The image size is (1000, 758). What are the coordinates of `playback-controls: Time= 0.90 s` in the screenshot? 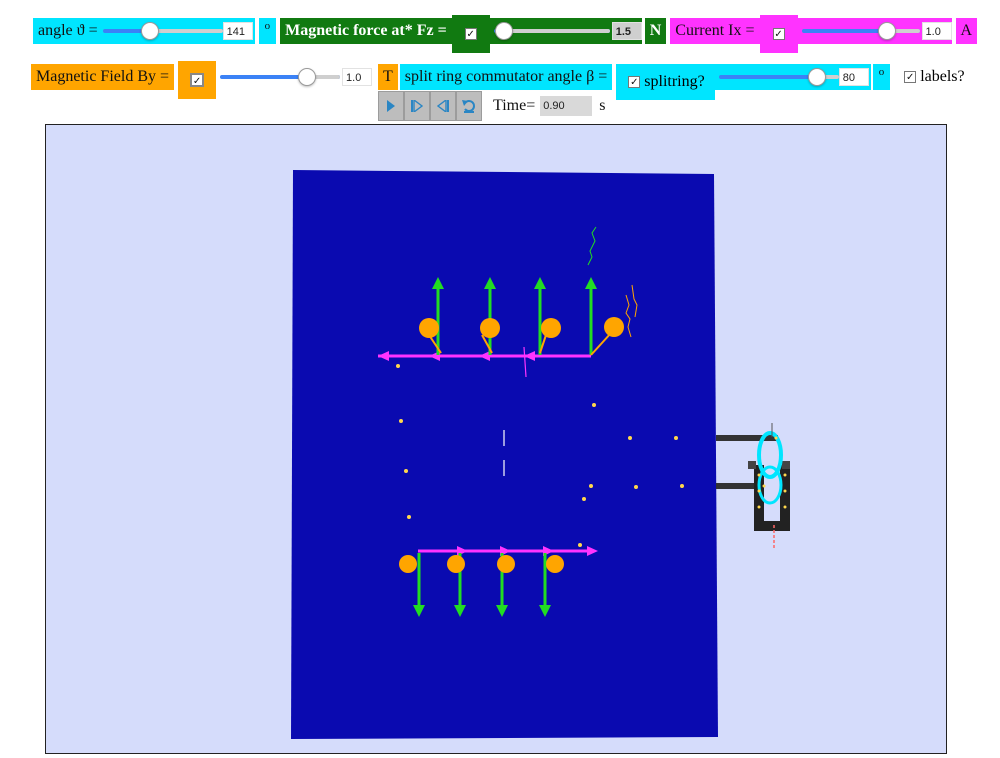 It's located at (494, 106).